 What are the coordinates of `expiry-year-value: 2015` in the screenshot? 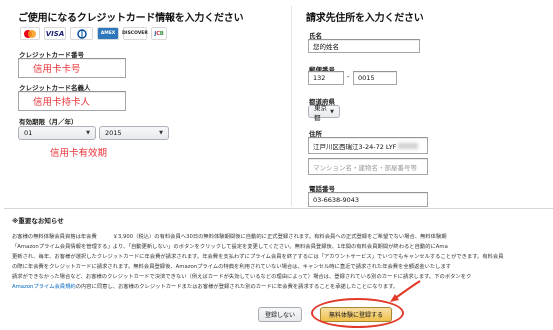 It's located at (113, 133).